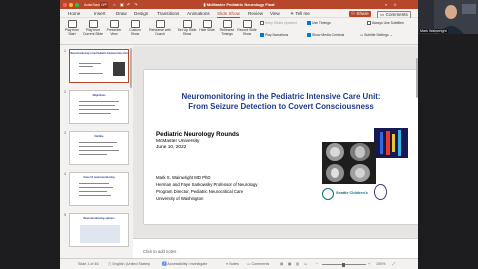  Describe the element at coordinates (309, 35) in the screenshot. I see `show-media-controls-checkbox` at that location.